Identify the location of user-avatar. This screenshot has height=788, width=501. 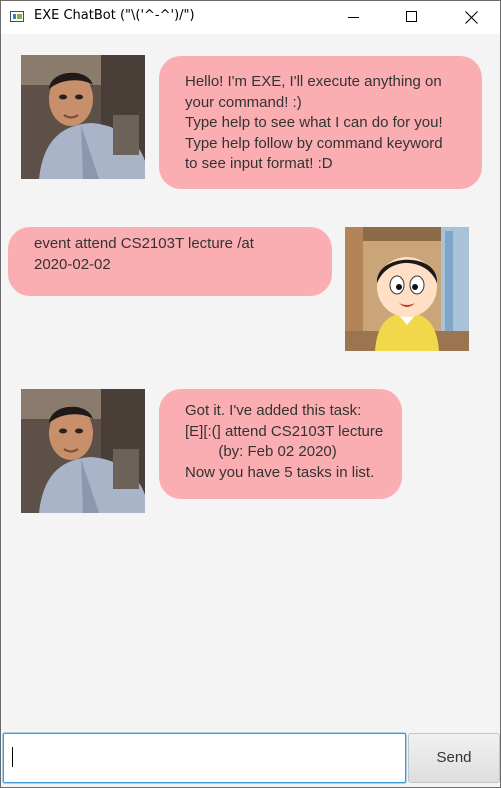
(407, 289).